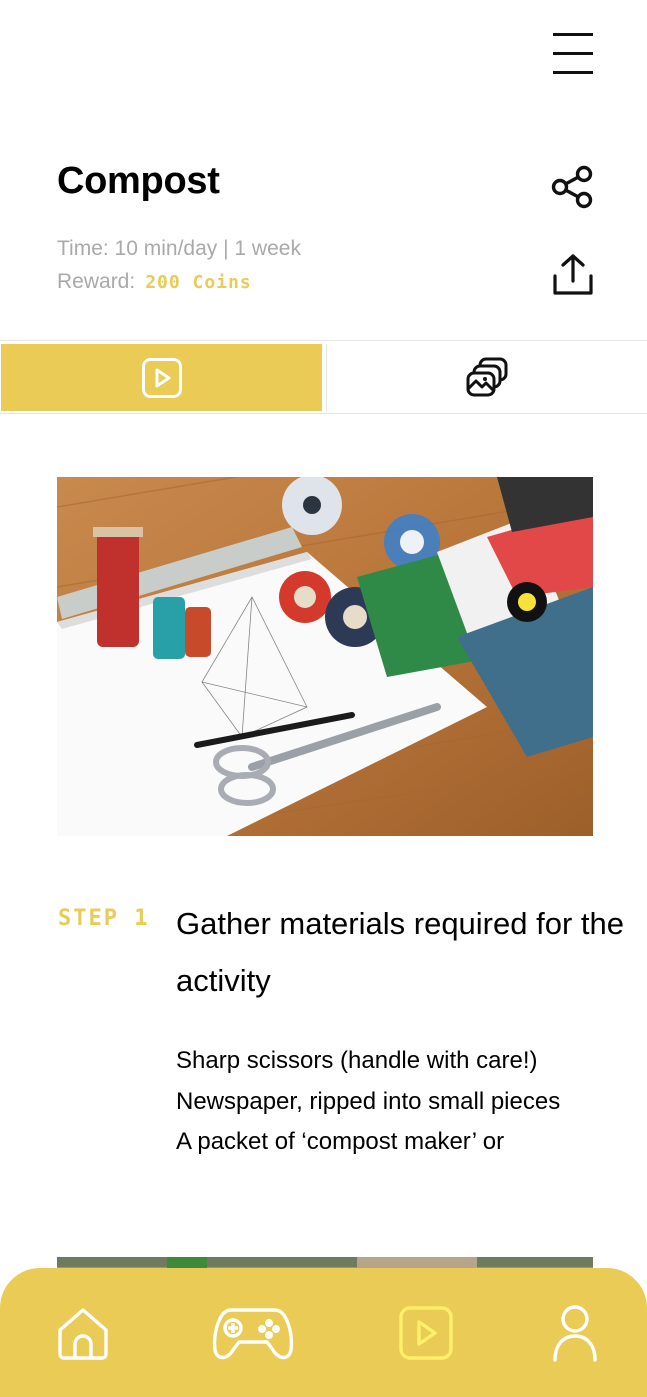 Image resolution: width=647 pixels, height=1397 pixels. I want to click on tab-video, so click(161, 377).